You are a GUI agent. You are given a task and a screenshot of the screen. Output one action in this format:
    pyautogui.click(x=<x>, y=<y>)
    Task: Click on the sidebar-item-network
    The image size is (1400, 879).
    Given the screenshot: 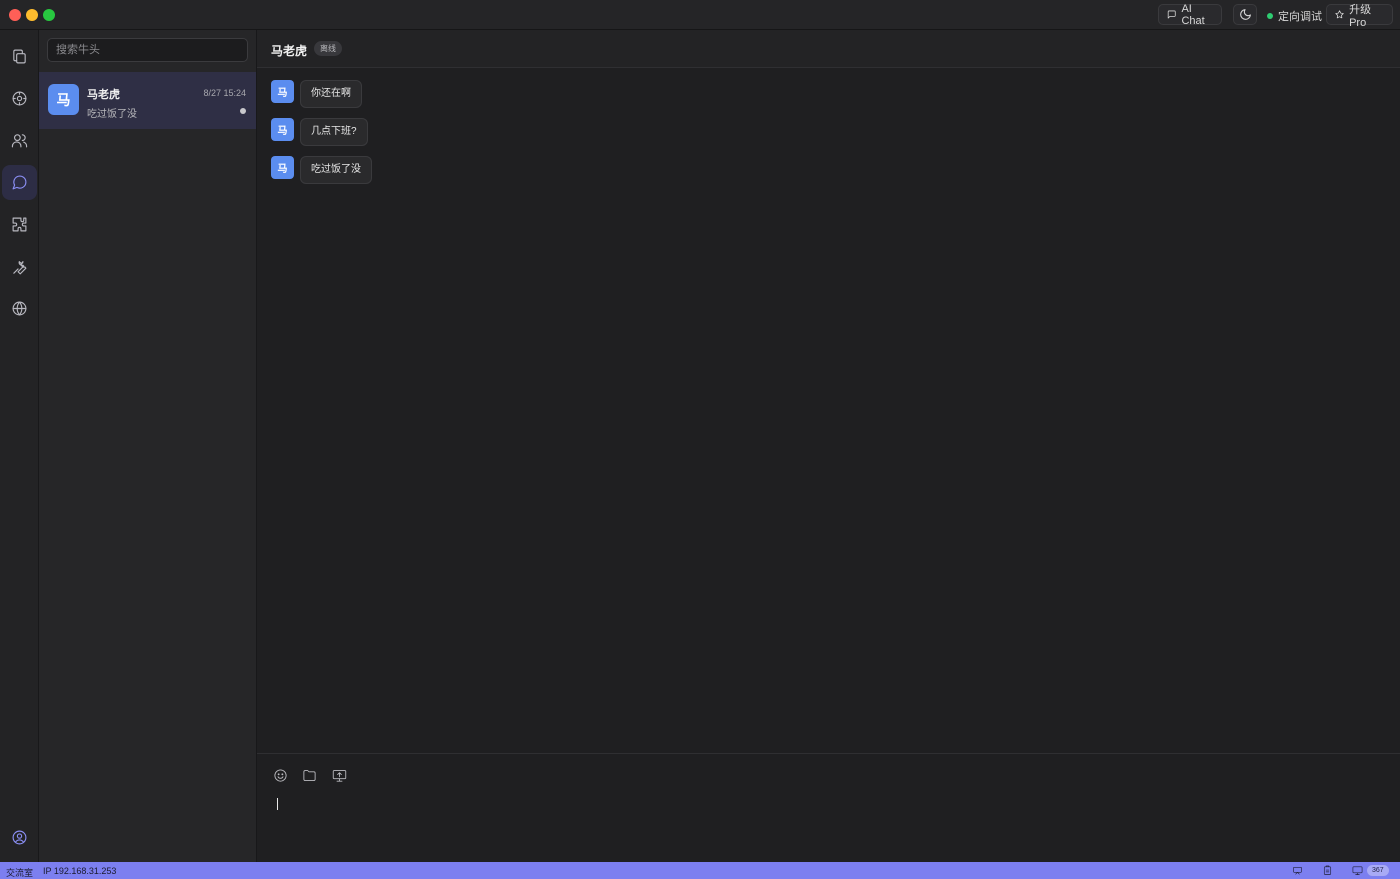 What is the action you would take?
    pyautogui.click(x=19, y=308)
    